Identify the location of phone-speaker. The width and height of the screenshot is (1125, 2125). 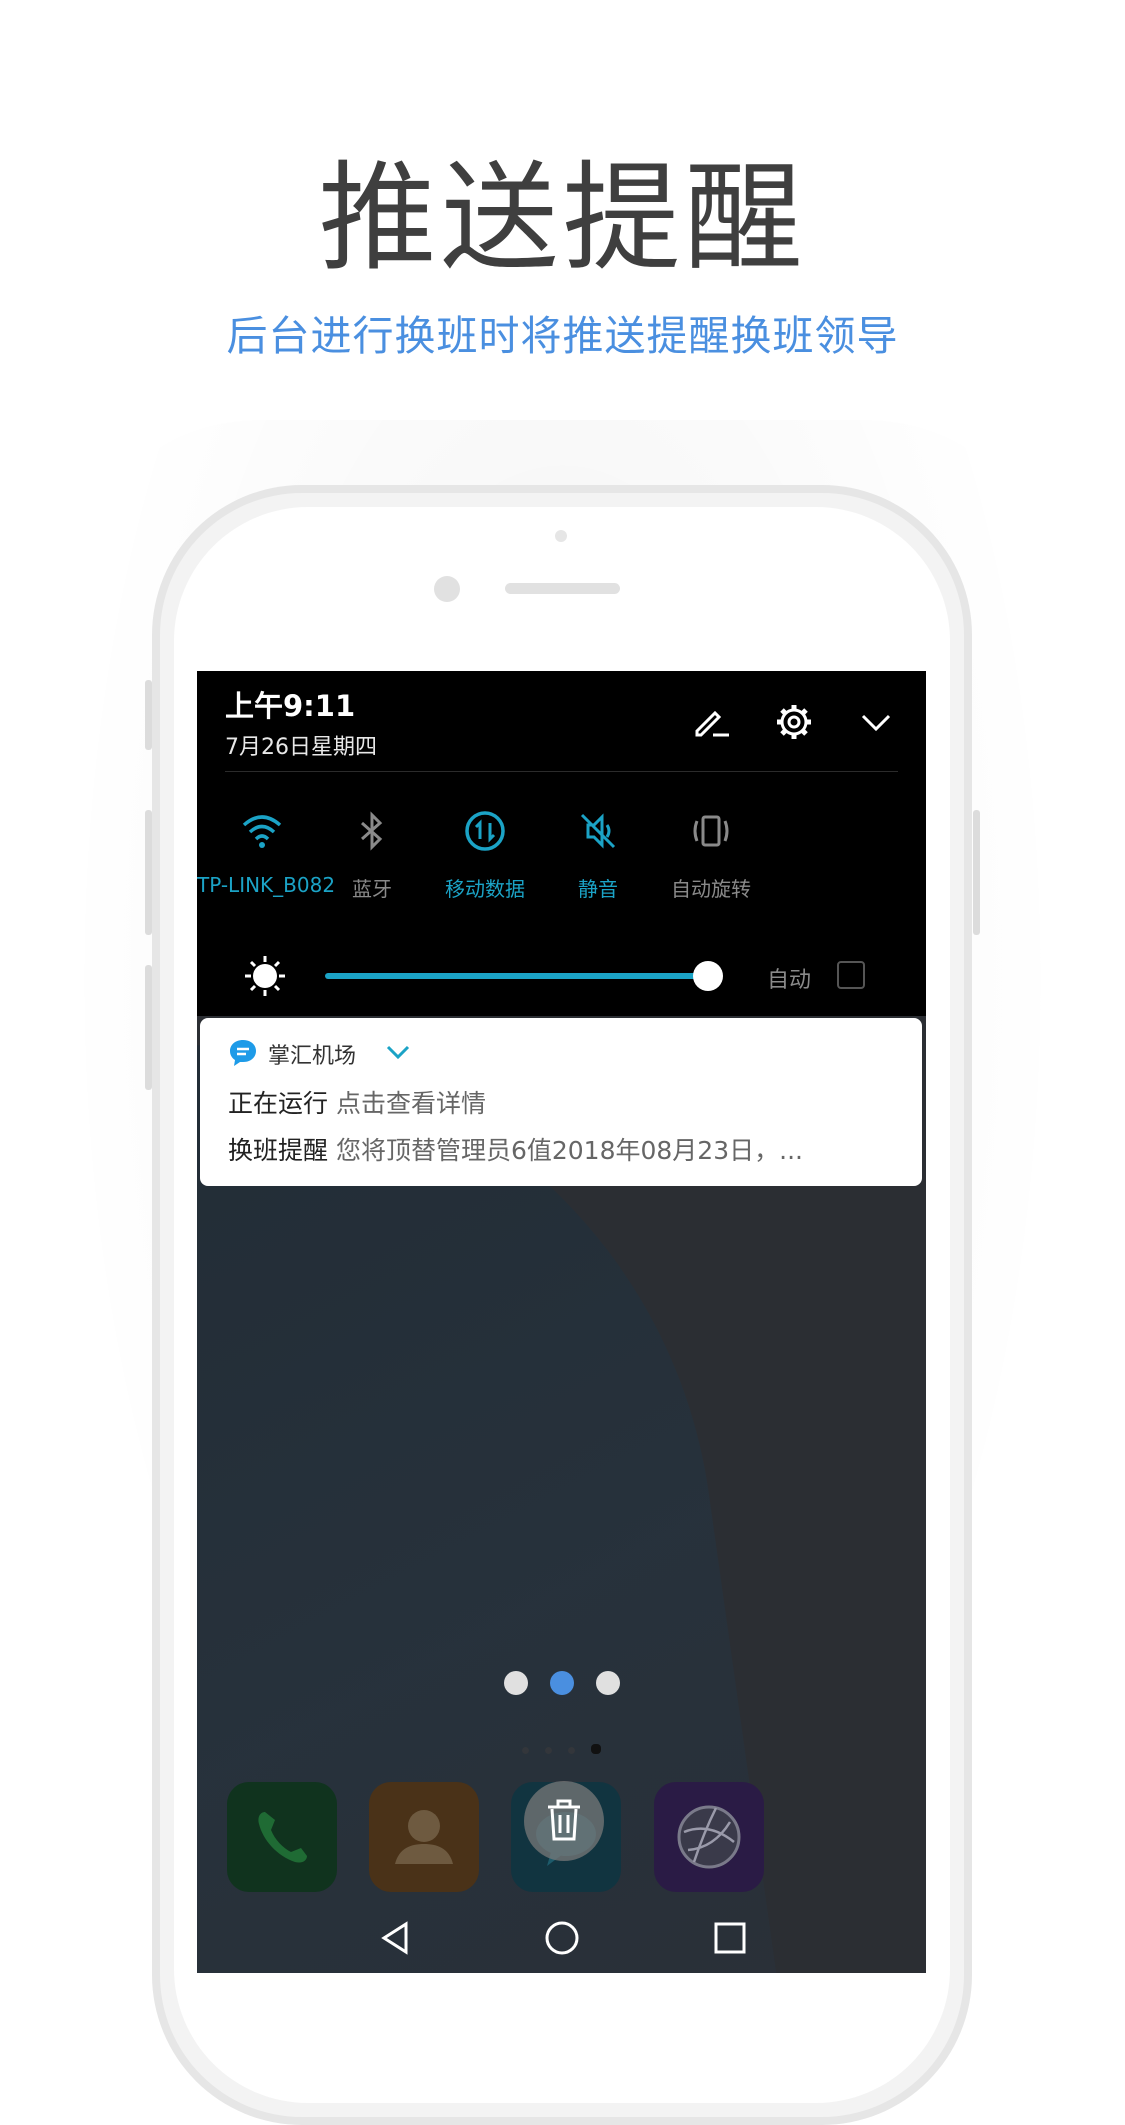
(562, 588).